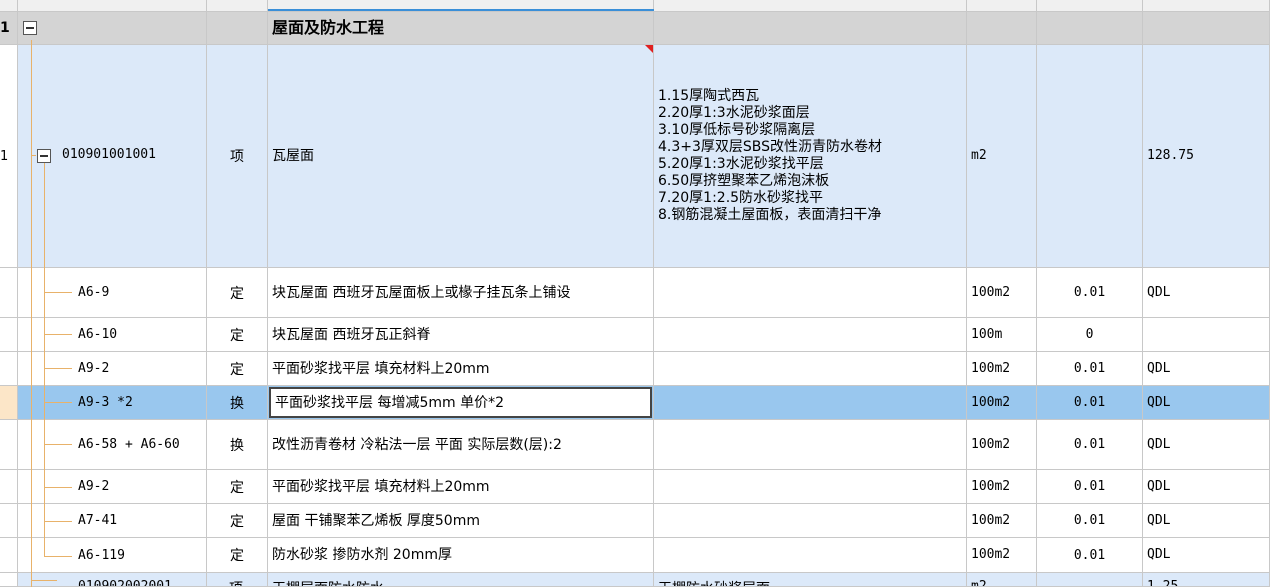 Image resolution: width=1270 pixels, height=587 pixels. I want to click on item-name: 瓦屋面, so click(293, 156).